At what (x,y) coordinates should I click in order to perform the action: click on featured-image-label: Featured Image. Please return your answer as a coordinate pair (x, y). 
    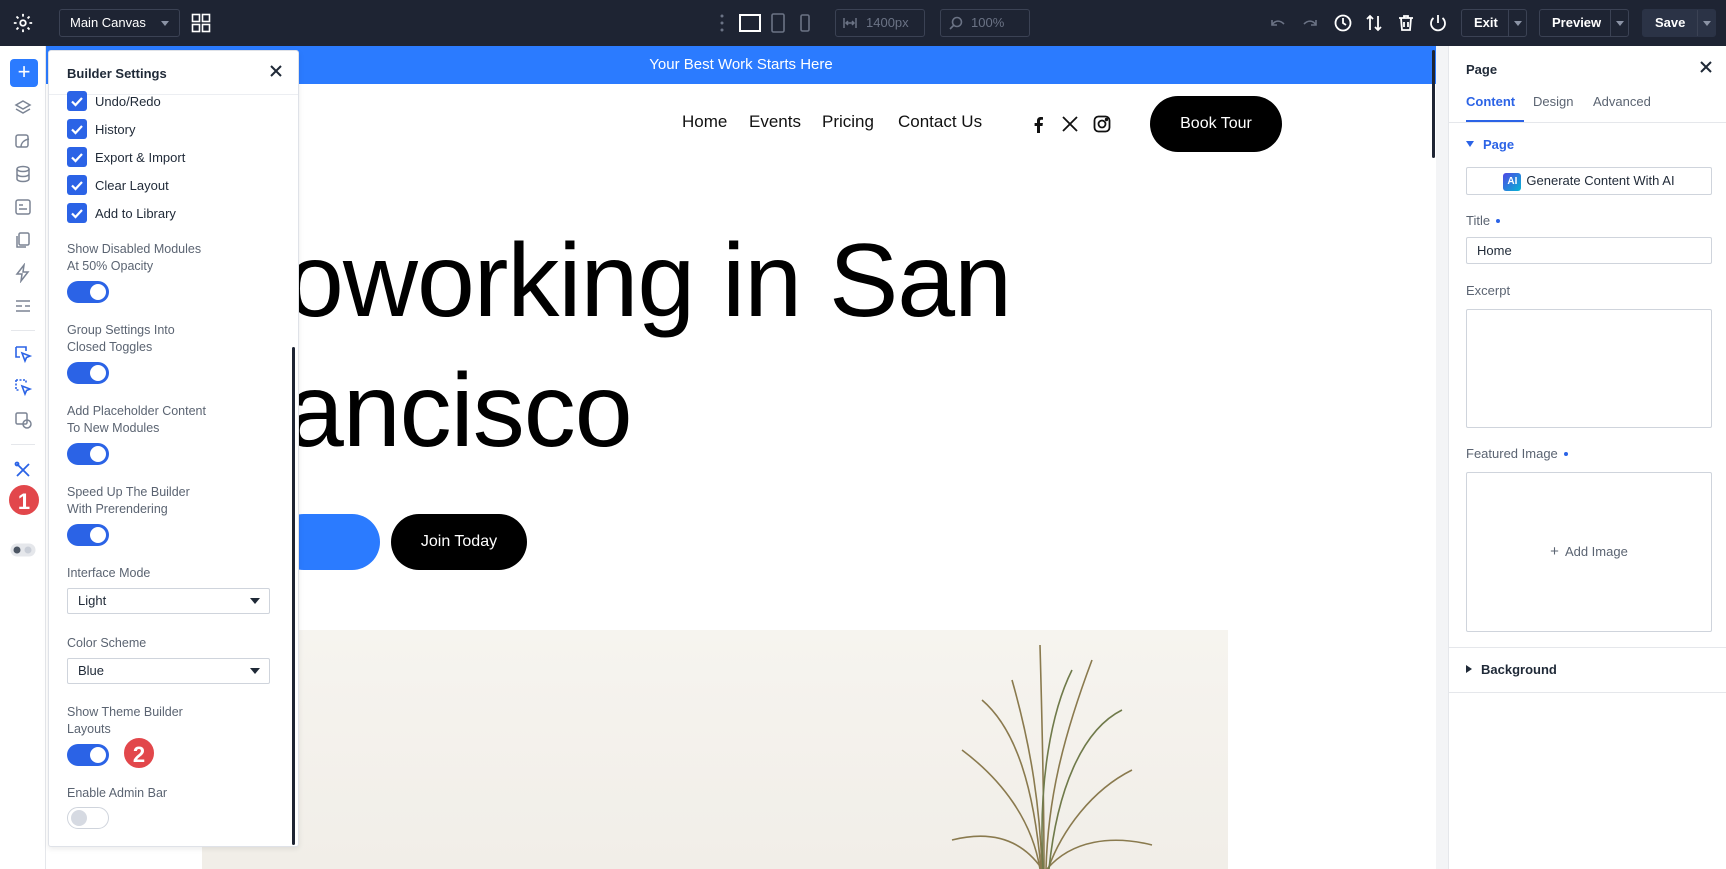
    Looking at the image, I should click on (1517, 453).